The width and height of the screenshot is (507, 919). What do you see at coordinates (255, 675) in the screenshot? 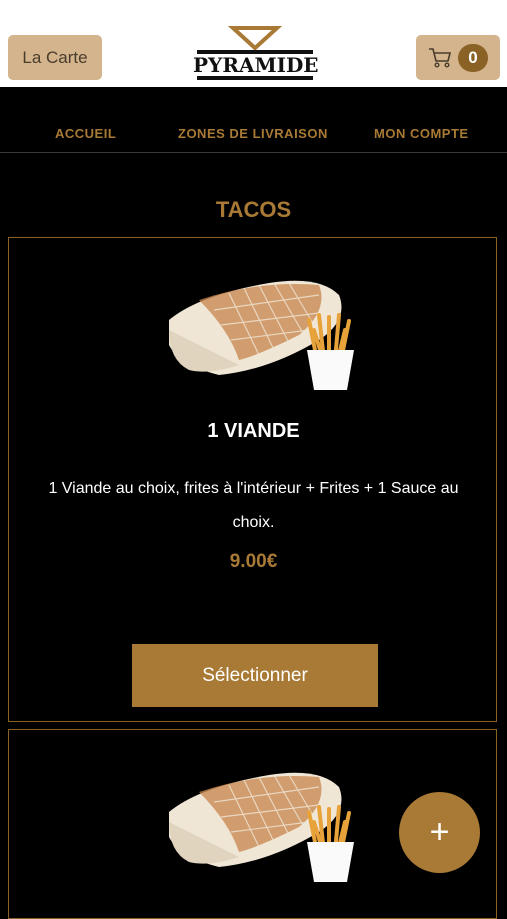
I see `select-button: Sélectionner` at bounding box center [255, 675].